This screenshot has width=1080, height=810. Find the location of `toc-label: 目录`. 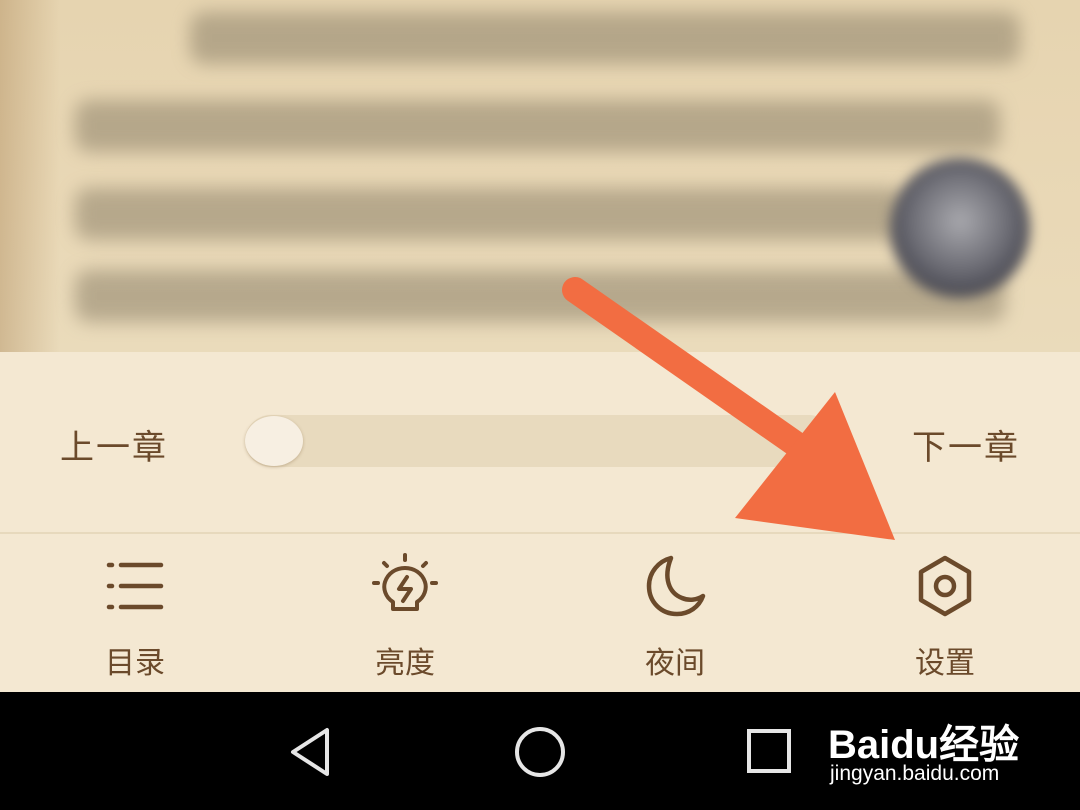

toc-label: 目录 is located at coordinates (135, 663).